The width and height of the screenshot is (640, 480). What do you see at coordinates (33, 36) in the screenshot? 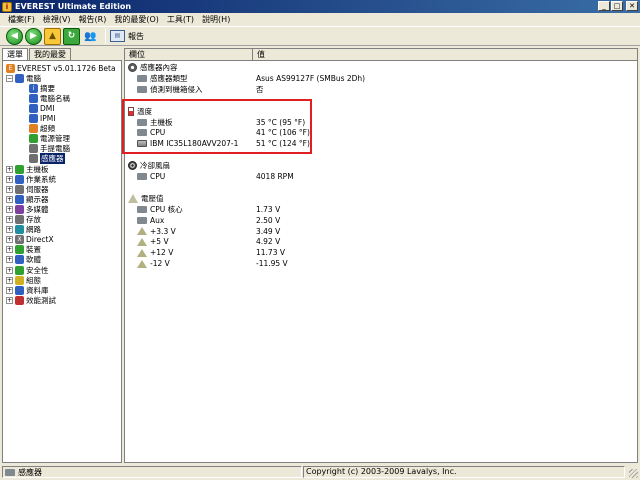
I see `forward-button: ▶` at bounding box center [33, 36].